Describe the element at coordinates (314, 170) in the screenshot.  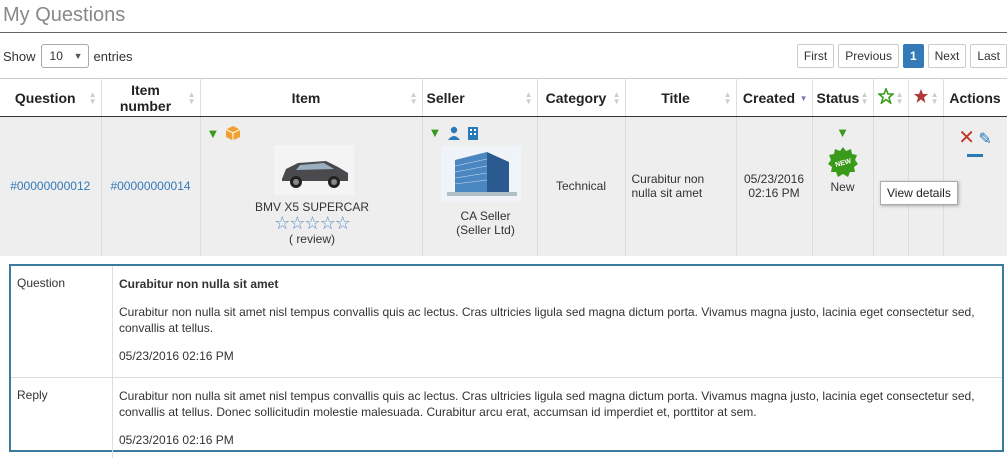
I see `car-image` at that location.